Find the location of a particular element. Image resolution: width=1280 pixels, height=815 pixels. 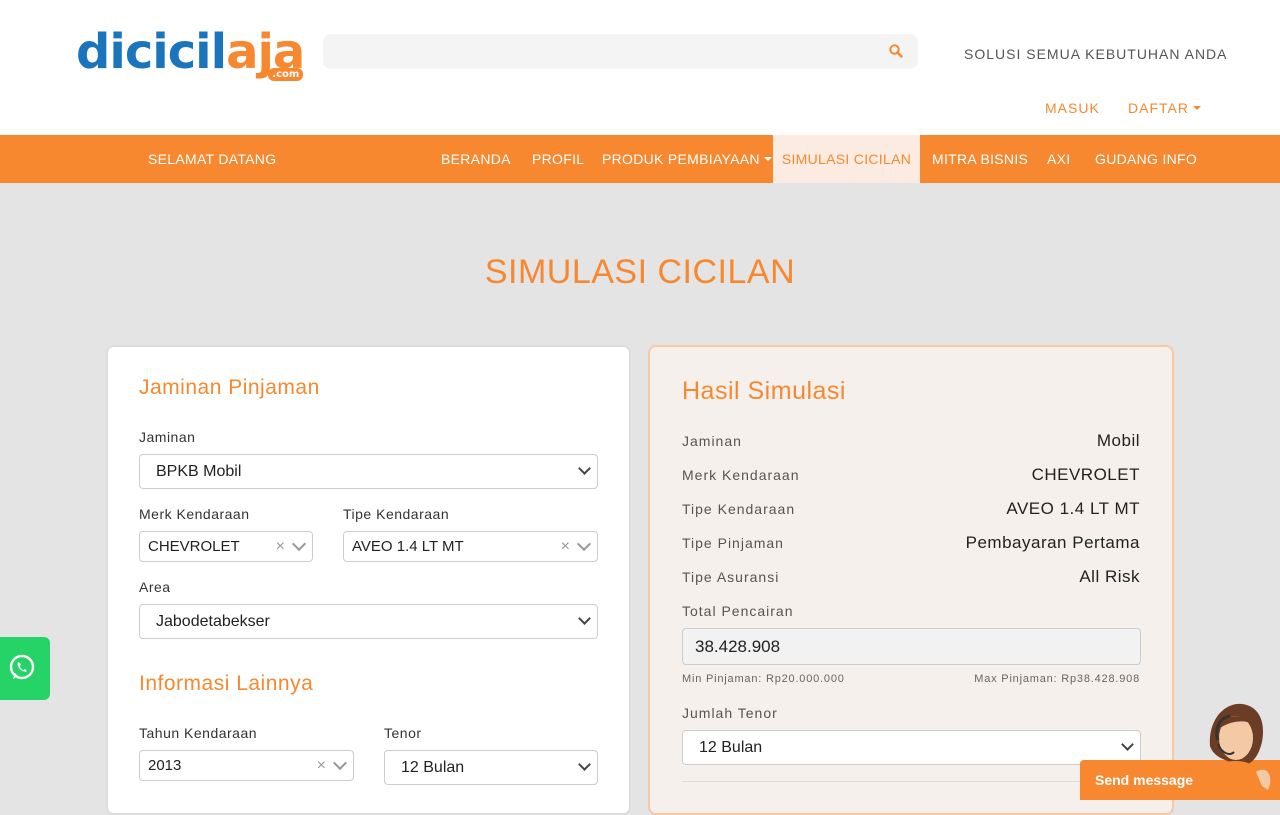

merk-select: CHEVROLET × is located at coordinates (226, 546).